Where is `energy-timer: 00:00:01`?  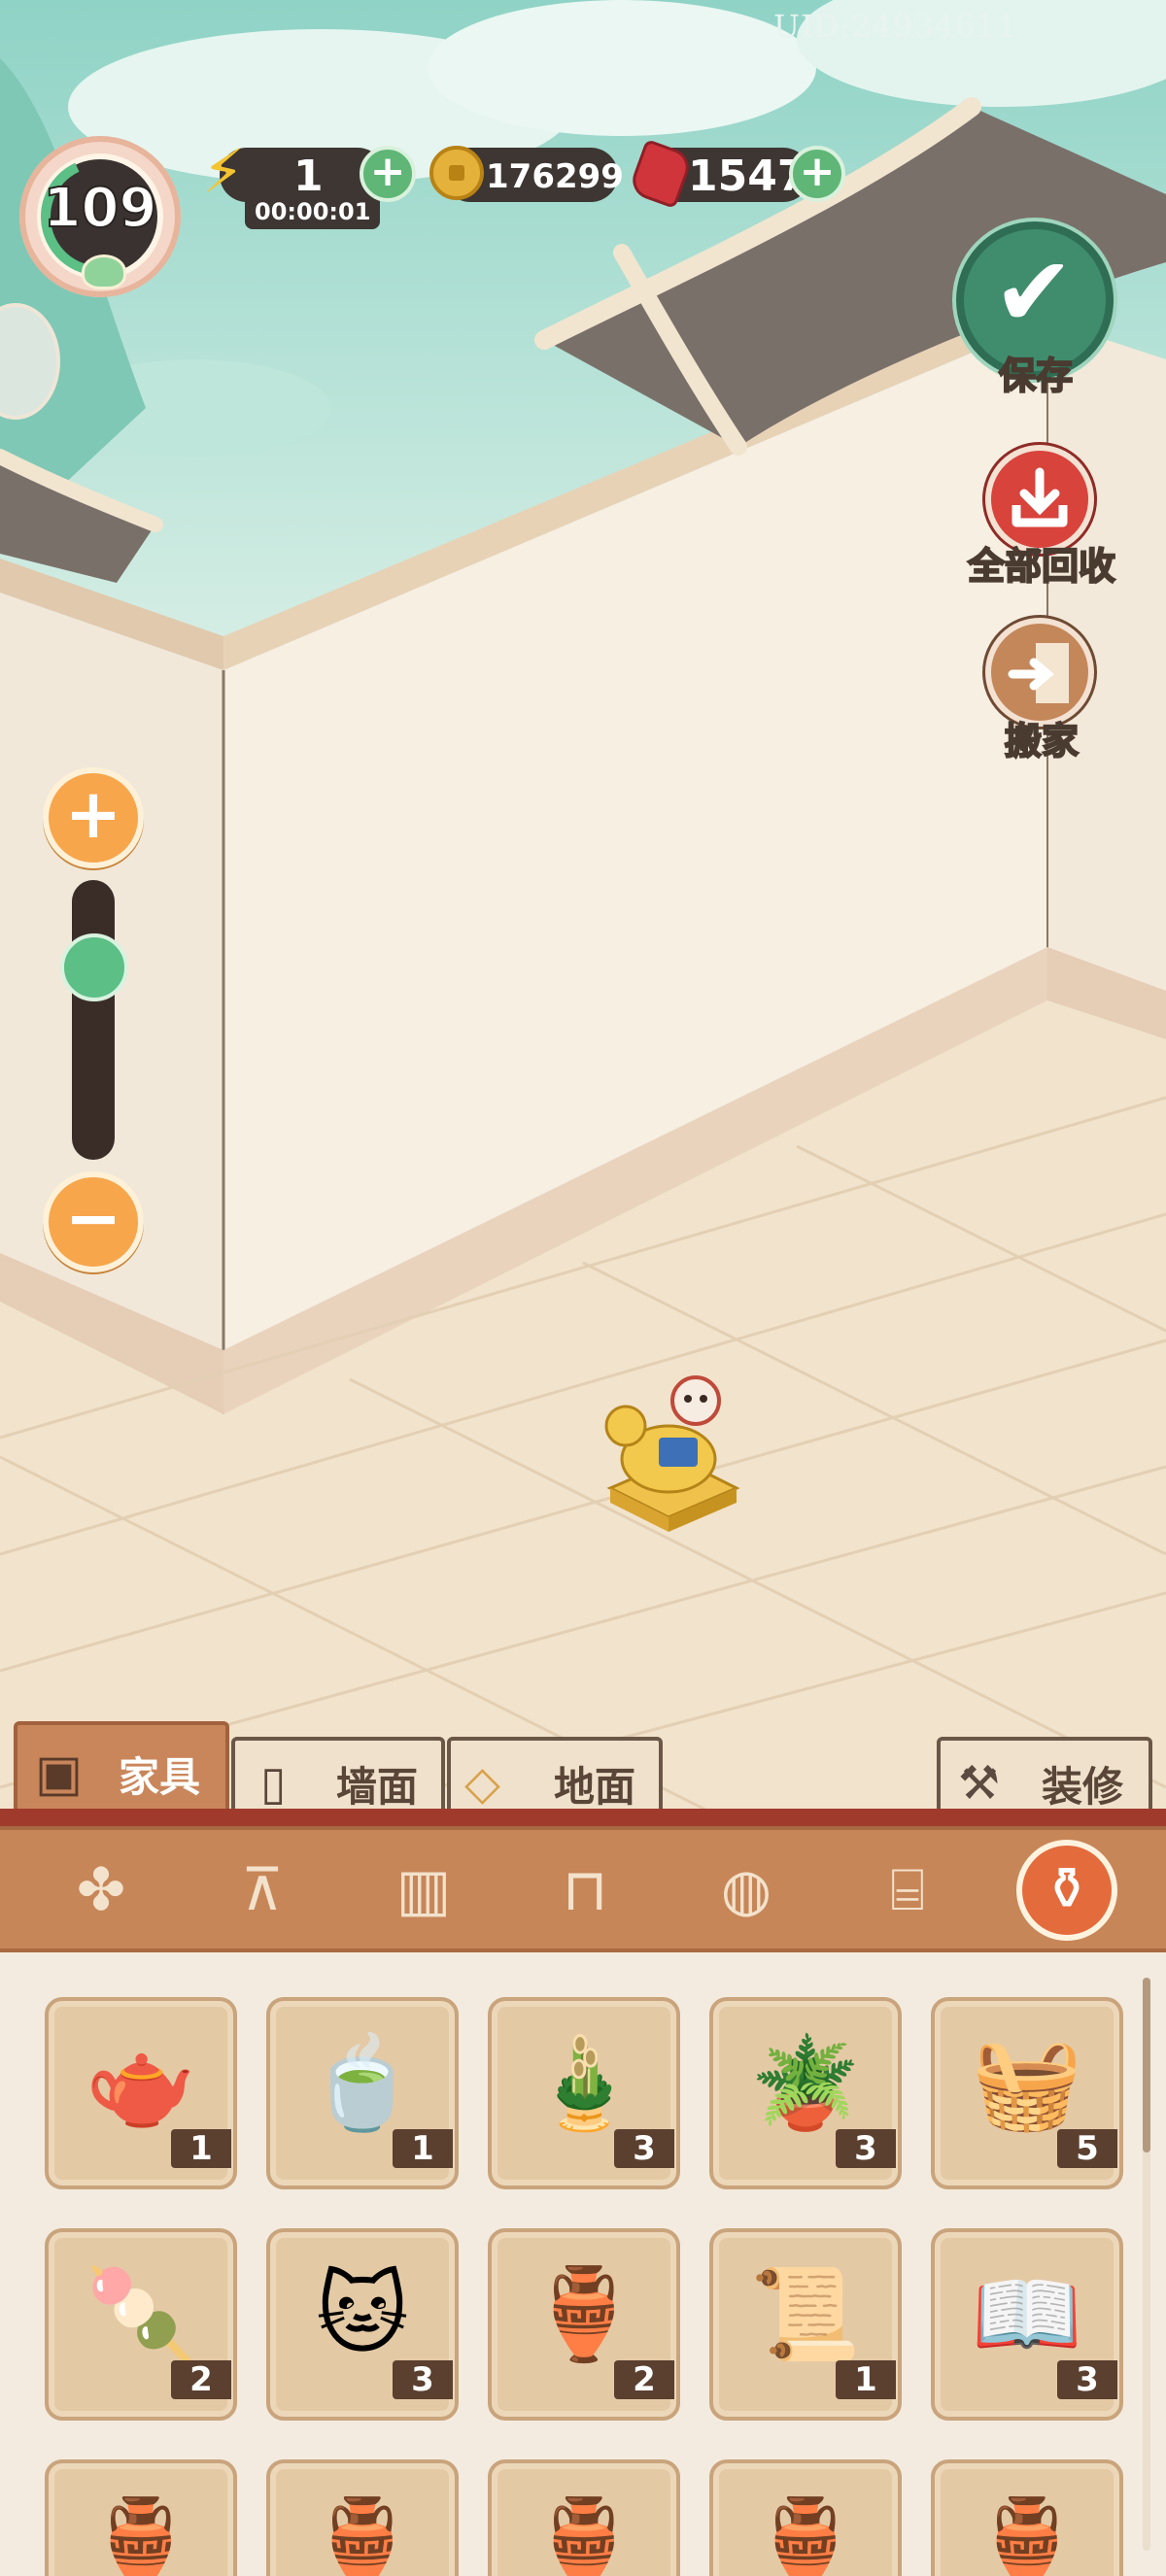 energy-timer: 00:00:01 is located at coordinates (313, 211).